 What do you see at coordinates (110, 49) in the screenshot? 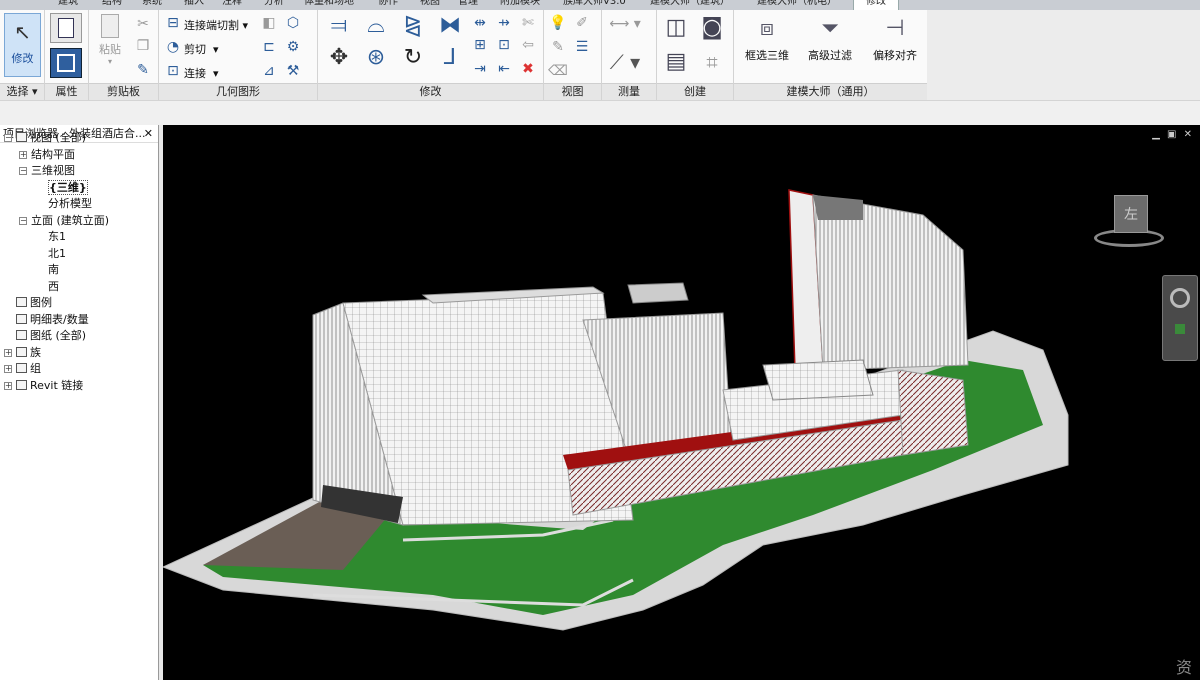
I see `paste-label: 粘贴` at bounding box center [110, 49].